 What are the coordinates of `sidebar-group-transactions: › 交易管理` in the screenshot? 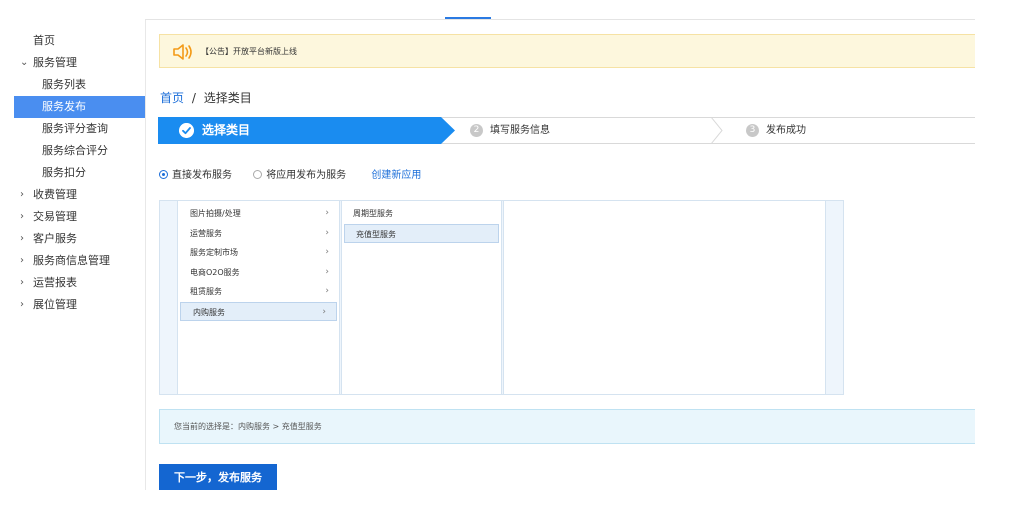 It's located at (72, 217).